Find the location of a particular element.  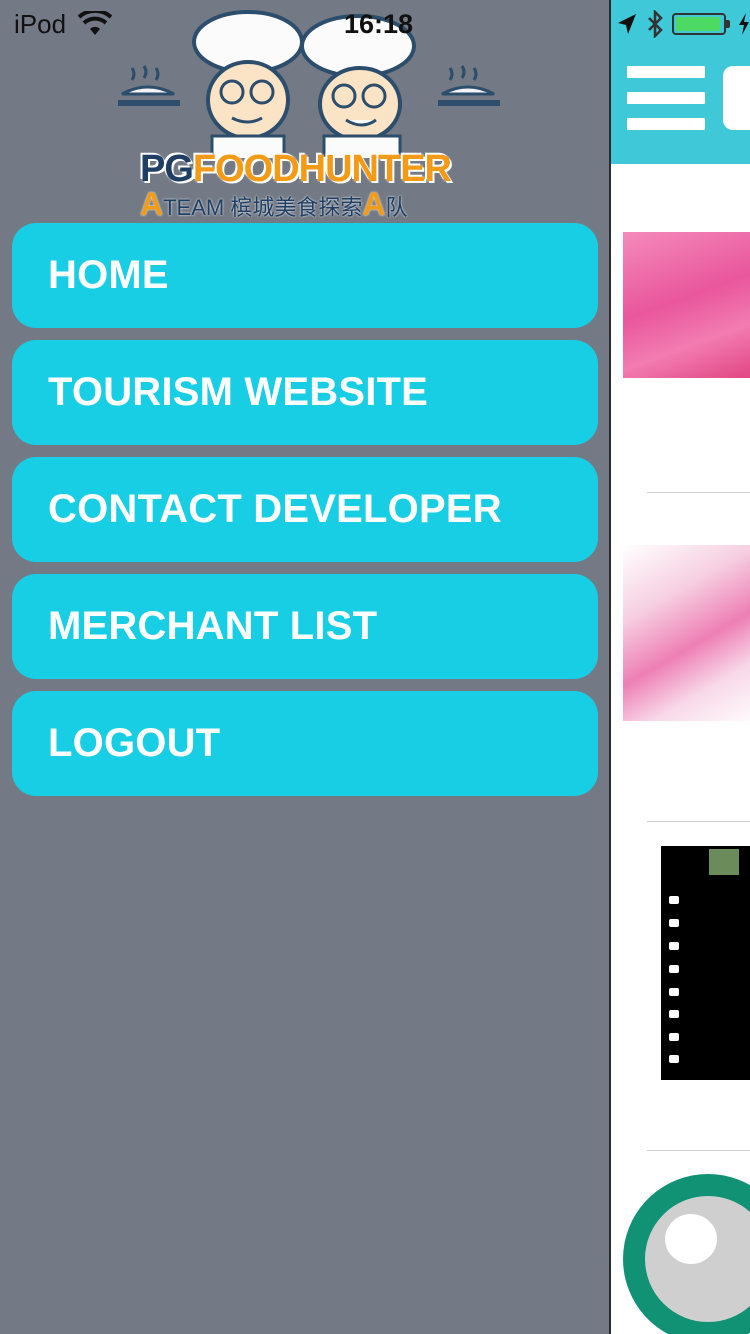

status-bar-right is located at coordinates (680, 24).